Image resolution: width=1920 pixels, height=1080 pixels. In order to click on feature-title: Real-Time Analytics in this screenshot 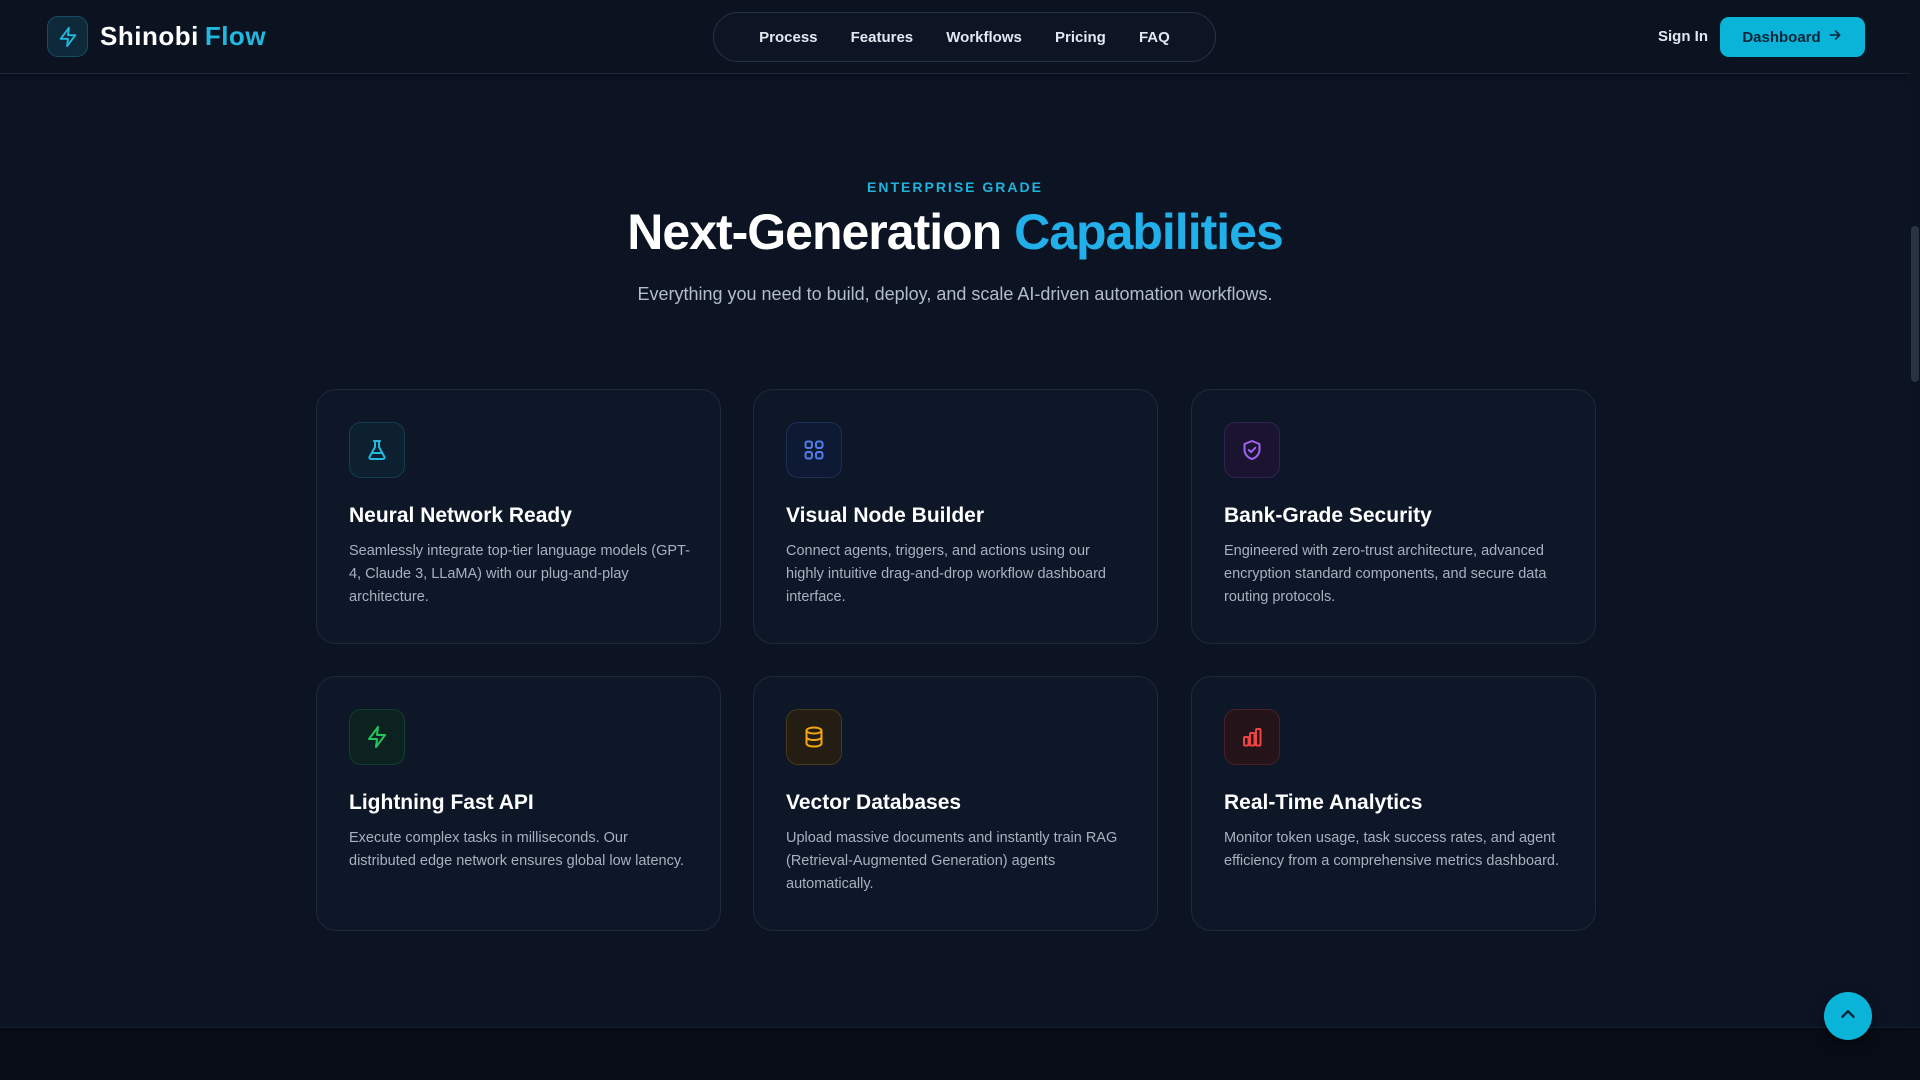, I will do `click(1323, 802)`.